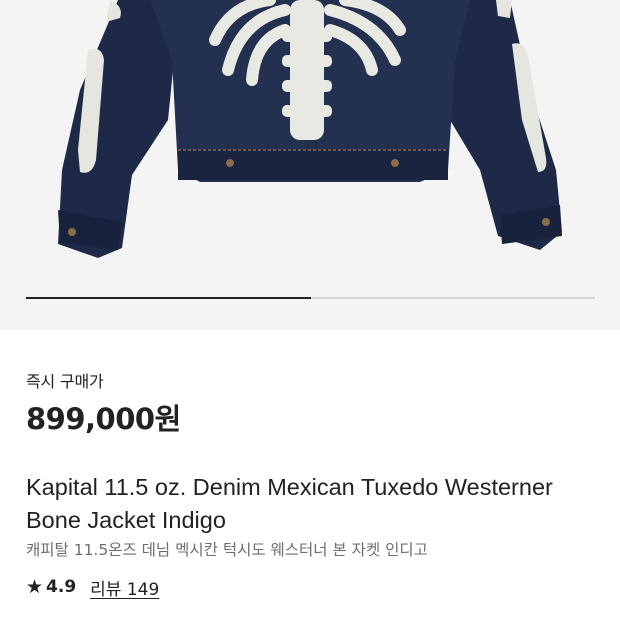  I want to click on gallery-progress-fill, so click(168, 298).